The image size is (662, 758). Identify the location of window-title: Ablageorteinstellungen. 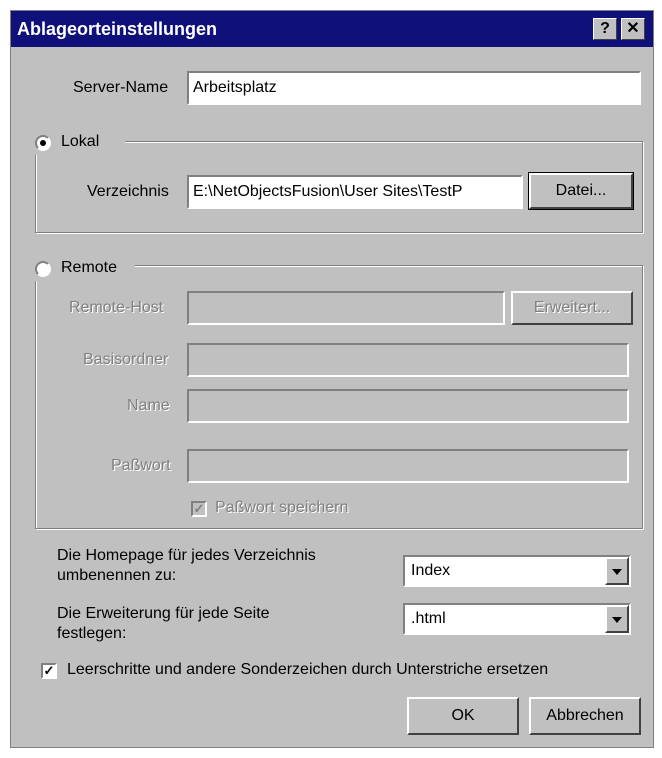
(117, 29).